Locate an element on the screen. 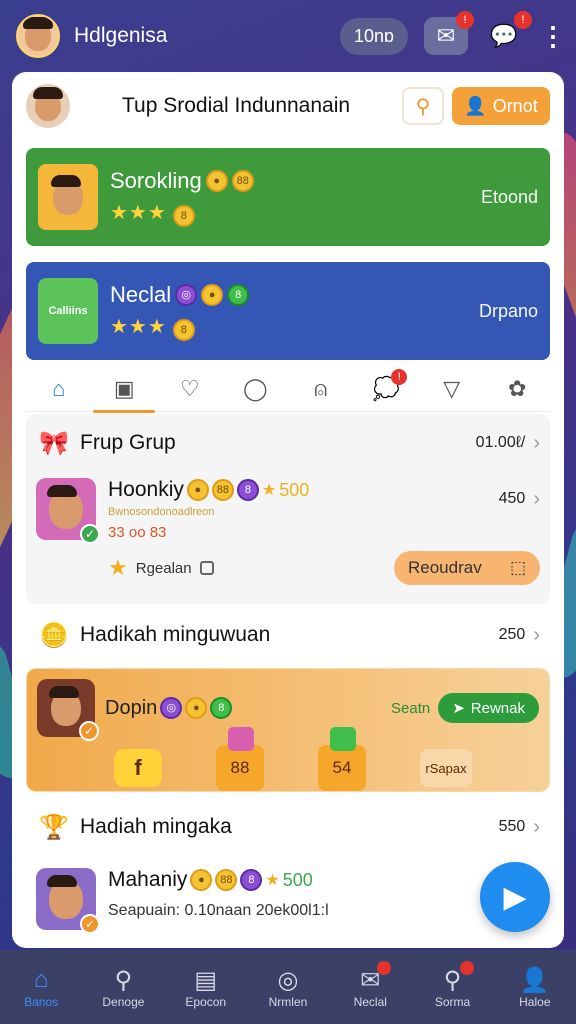 The image size is (576, 1024). badge-icon: ✿ is located at coordinates (517, 388).